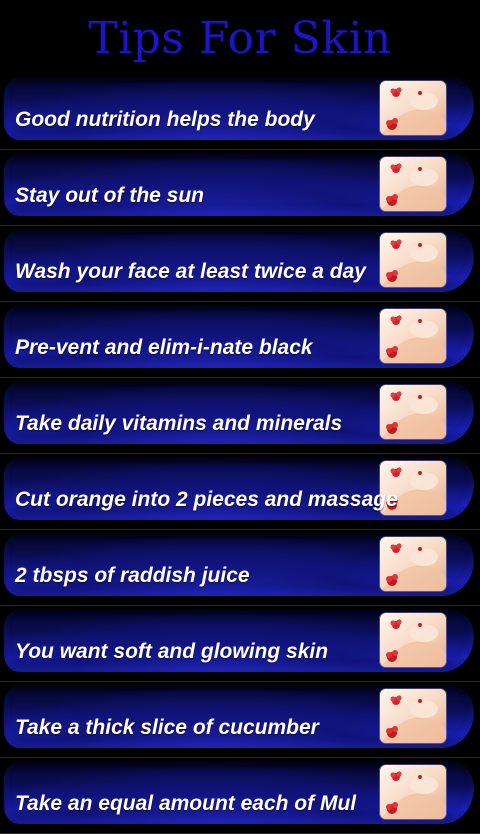  What do you see at coordinates (206, 499) in the screenshot?
I see `tip-label: Cut orange into 2 pieces and massage` at bounding box center [206, 499].